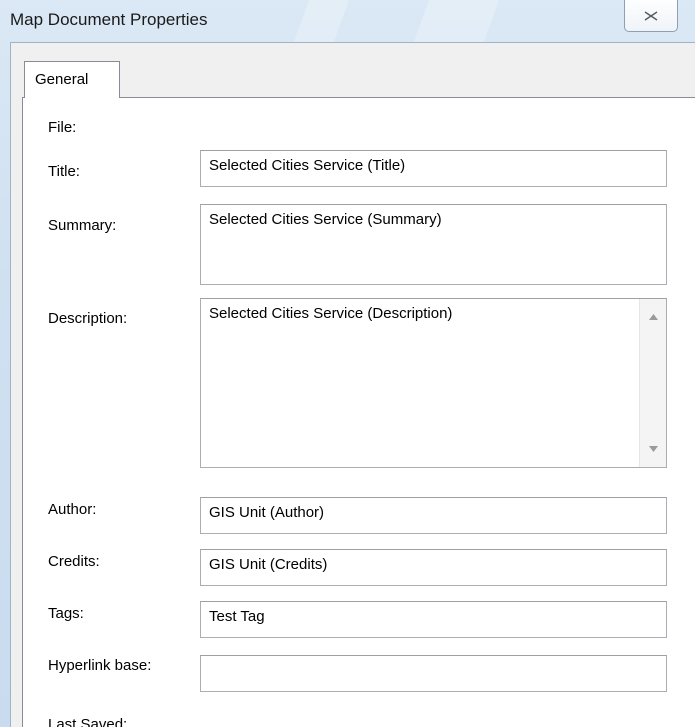  Describe the element at coordinates (652, 383) in the screenshot. I see `description-scrollbar` at that location.